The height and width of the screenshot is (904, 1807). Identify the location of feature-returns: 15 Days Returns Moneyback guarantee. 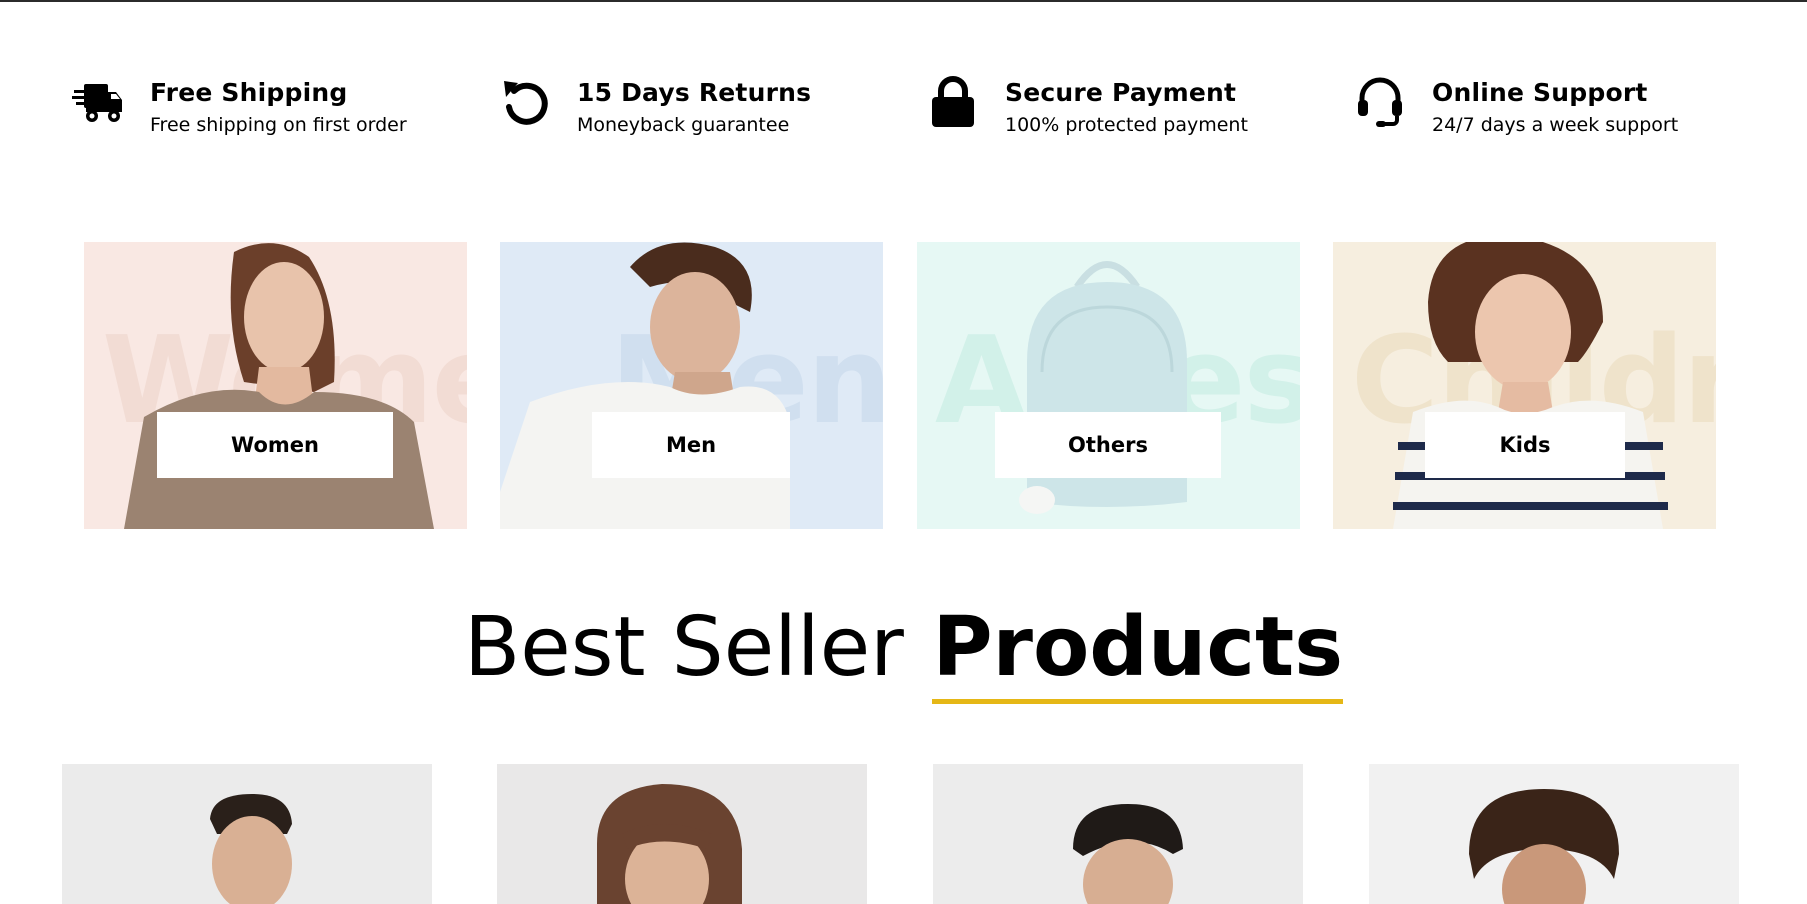
(654, 114).